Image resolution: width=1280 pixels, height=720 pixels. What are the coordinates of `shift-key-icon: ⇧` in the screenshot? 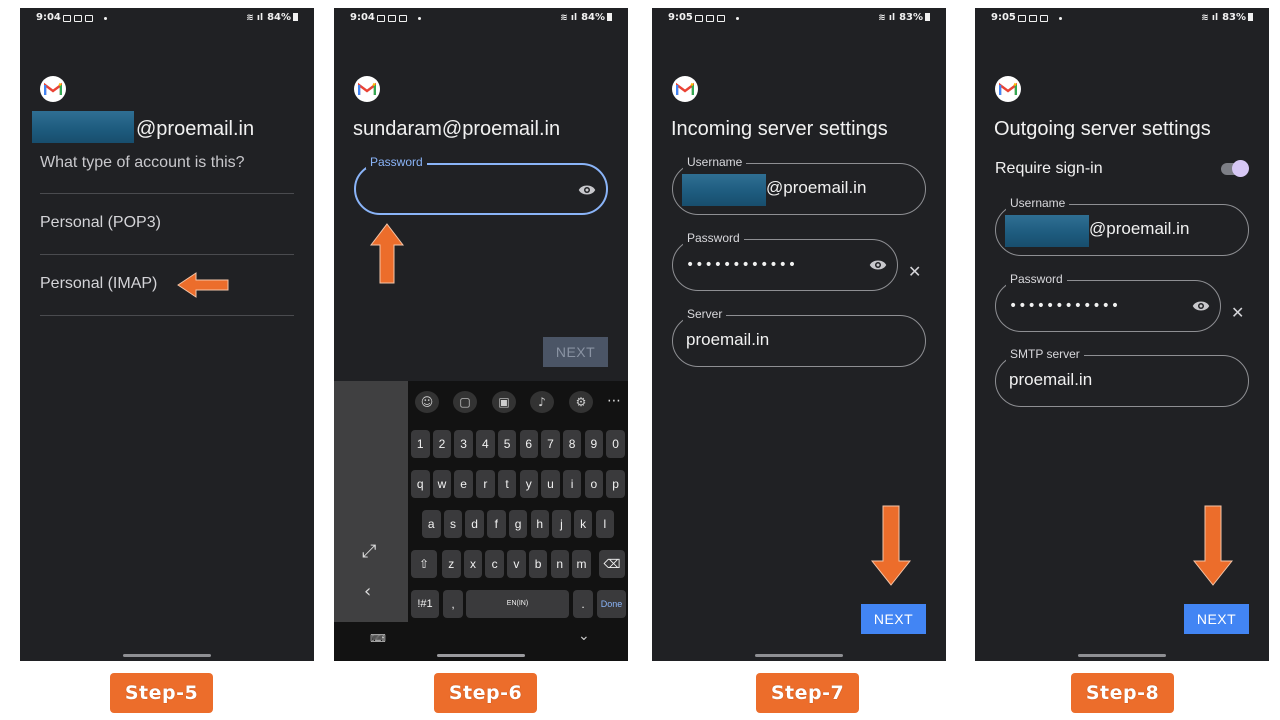 It's located at (424, 564).